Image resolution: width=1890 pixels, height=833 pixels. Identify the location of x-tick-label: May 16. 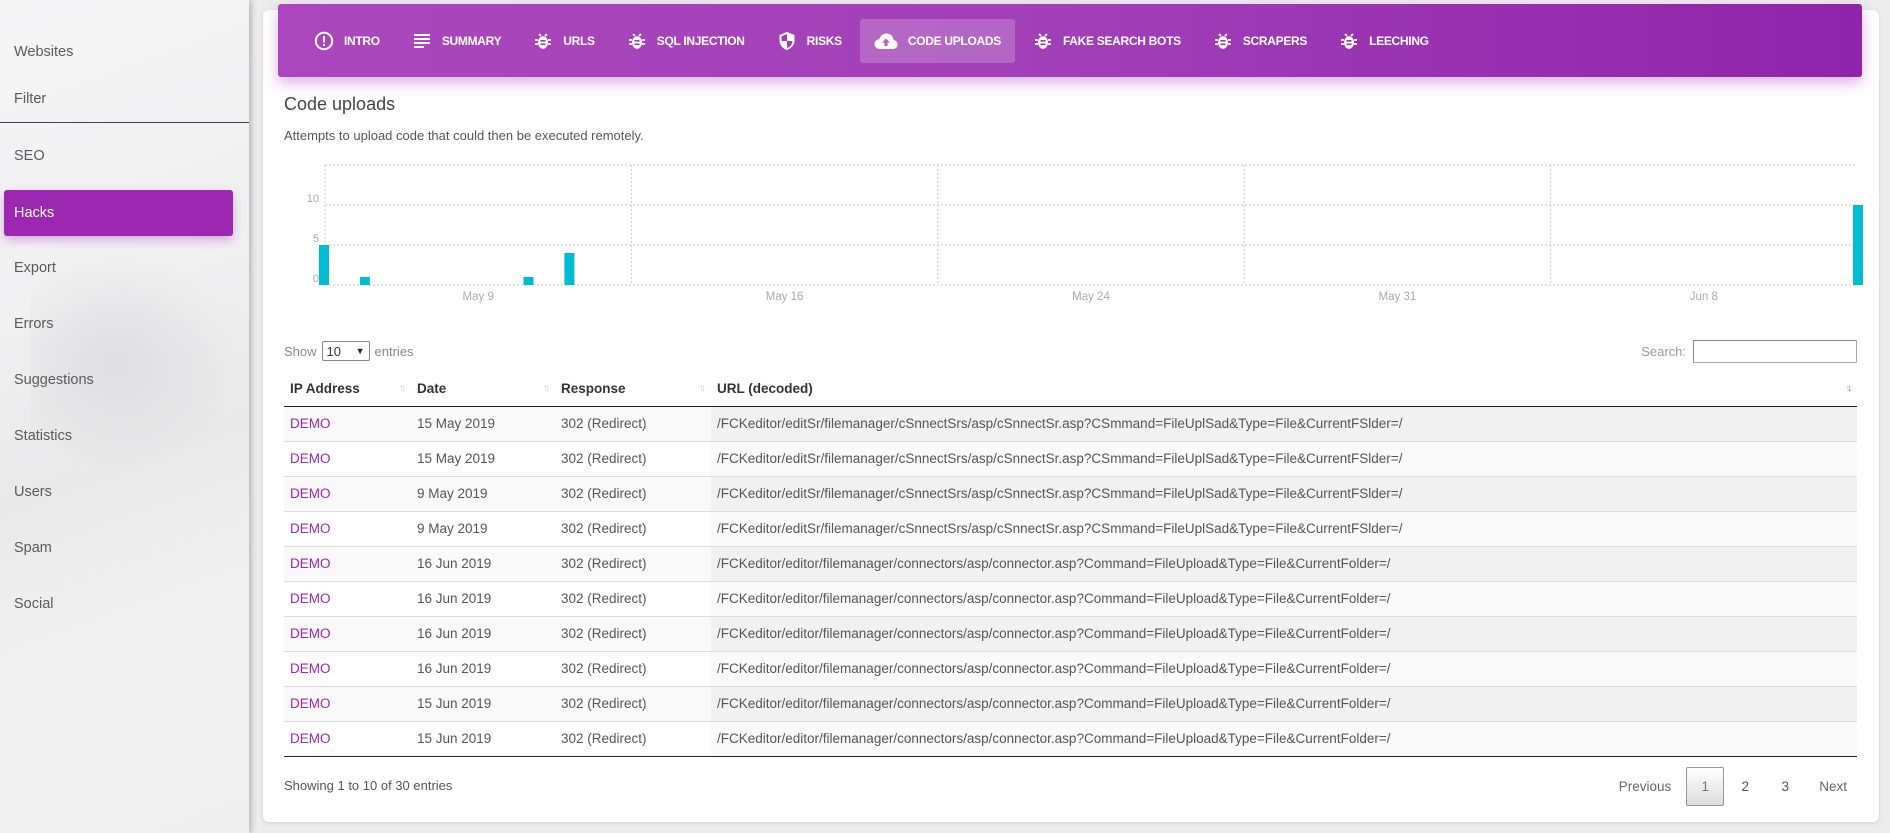
(785, 297).